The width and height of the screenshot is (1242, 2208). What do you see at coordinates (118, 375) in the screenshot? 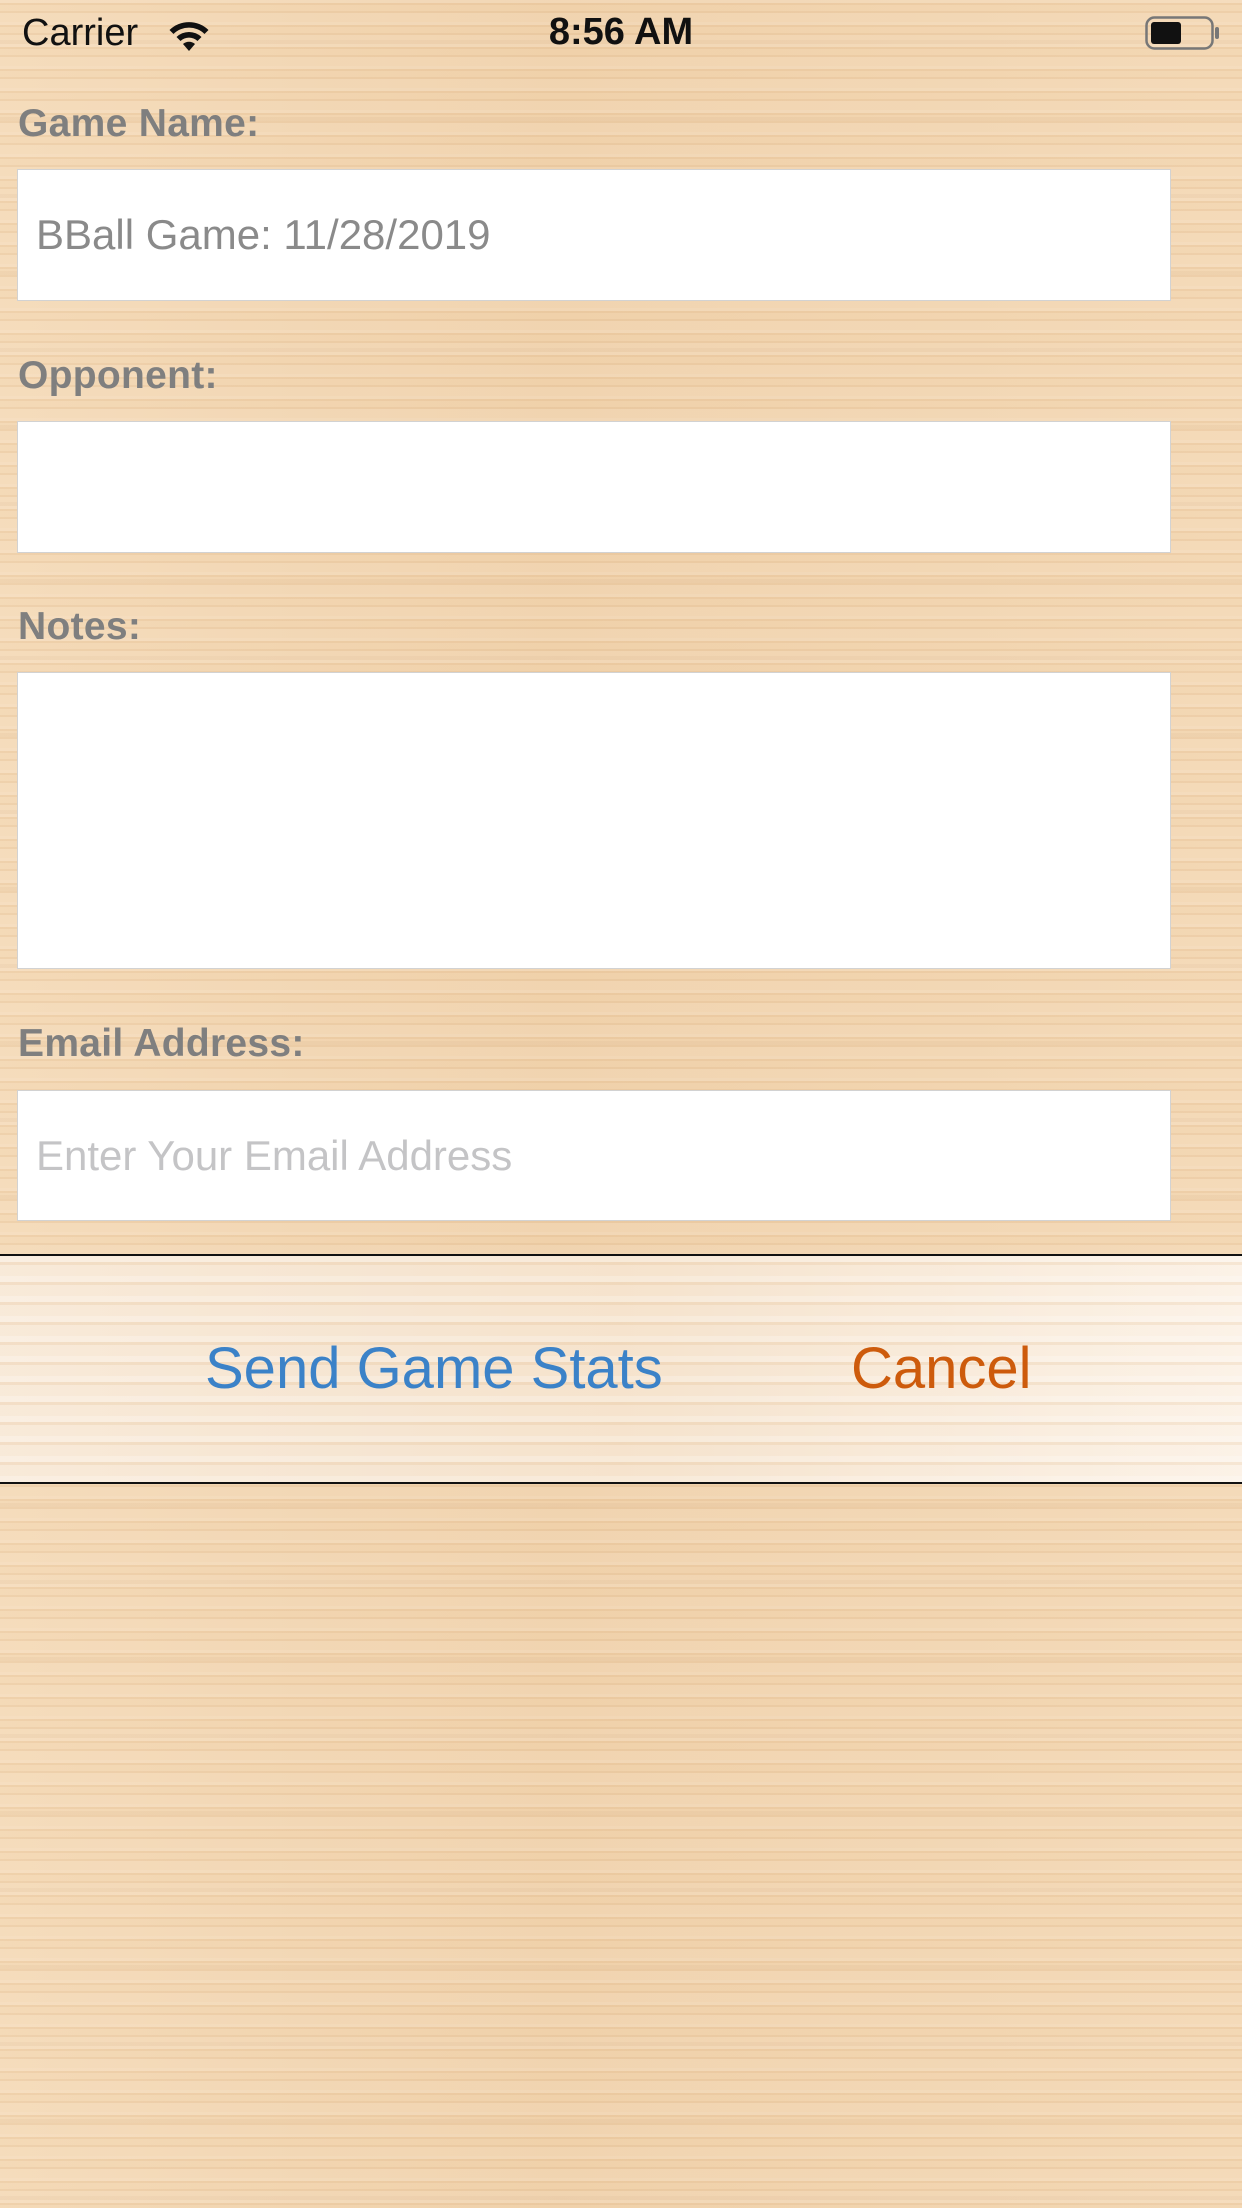
I see `opponent-label: Opponent:` at bounding box center [118, 375].